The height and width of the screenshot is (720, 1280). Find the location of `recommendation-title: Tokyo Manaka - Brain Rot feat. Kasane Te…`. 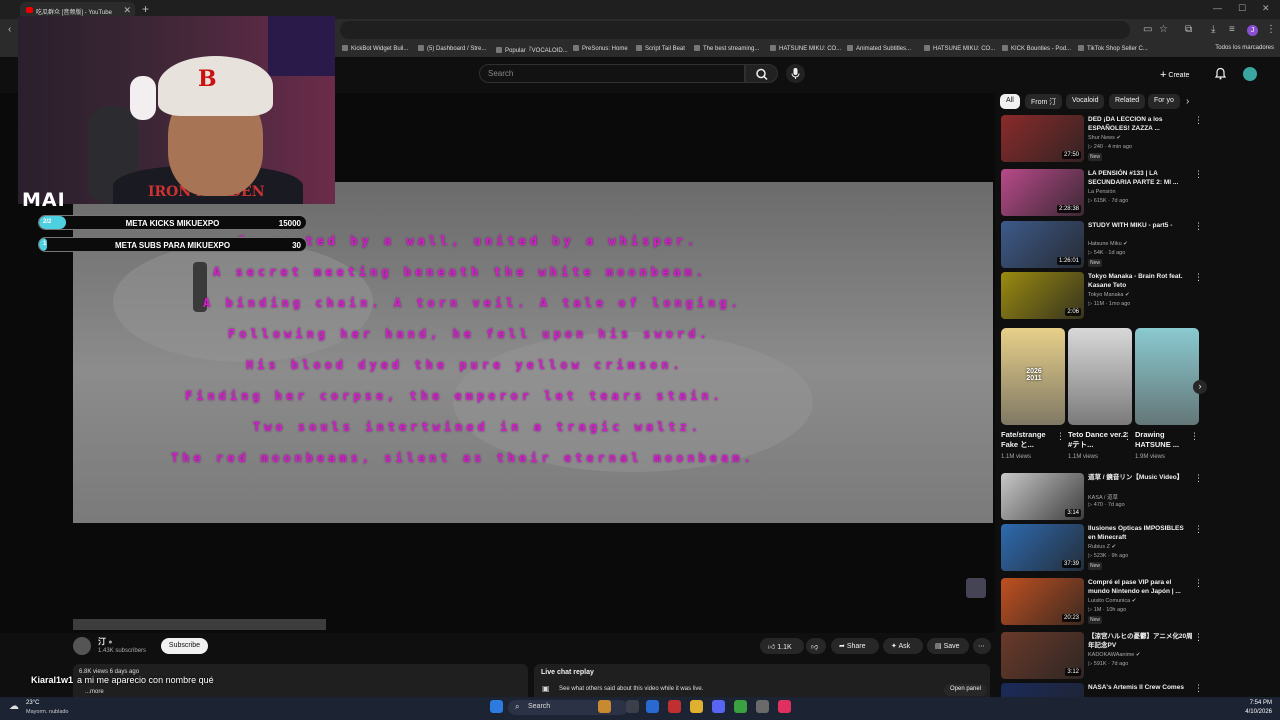

recommendation-title: Tokyo Manaka - Brain Rot feat. Kasane Te… is located at coordinates (1140, 281).